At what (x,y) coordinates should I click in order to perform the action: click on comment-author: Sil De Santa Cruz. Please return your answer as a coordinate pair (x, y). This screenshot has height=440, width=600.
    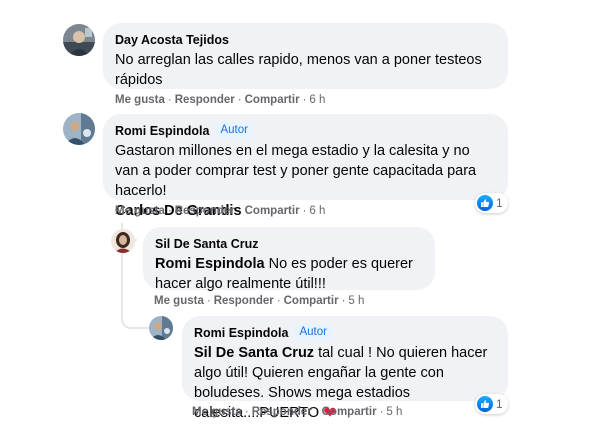
    Looking at the image, I should click on (207, 244).